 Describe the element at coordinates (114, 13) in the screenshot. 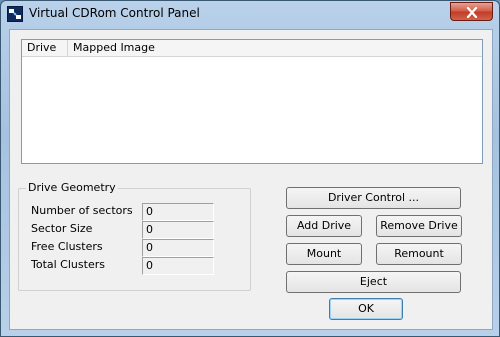

I see `window-title: Virtual CDRom Control Panel` at that location.